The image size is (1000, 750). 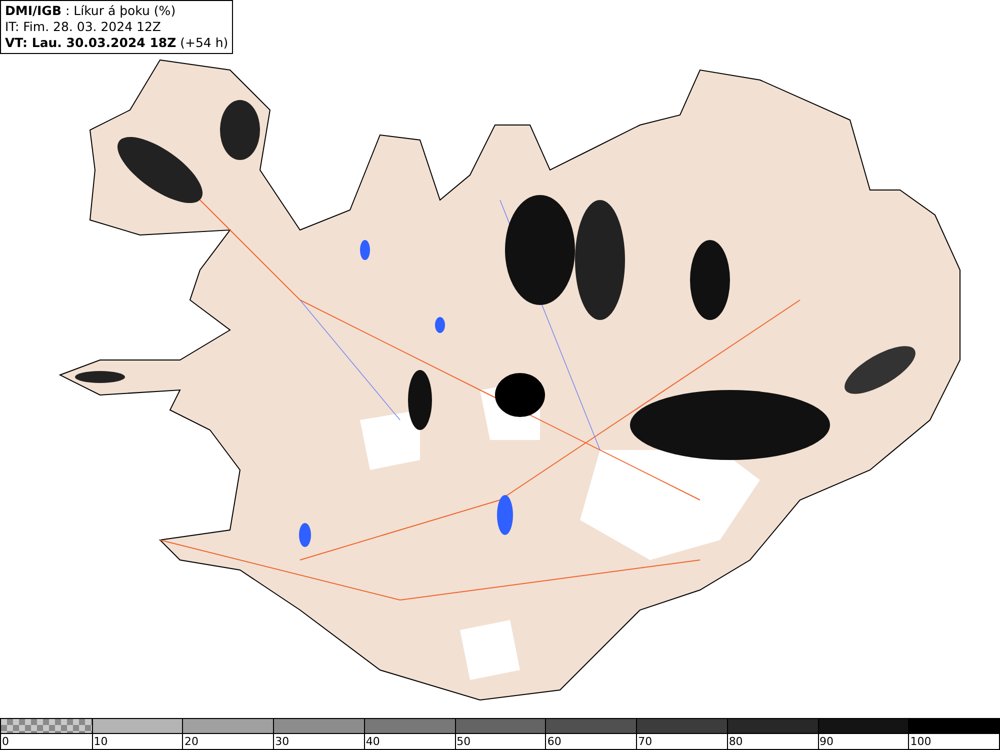 I want to click on info-line: VT: Lau. 30.03.2024 18Z (+54 h), so click(x=116, y=43).